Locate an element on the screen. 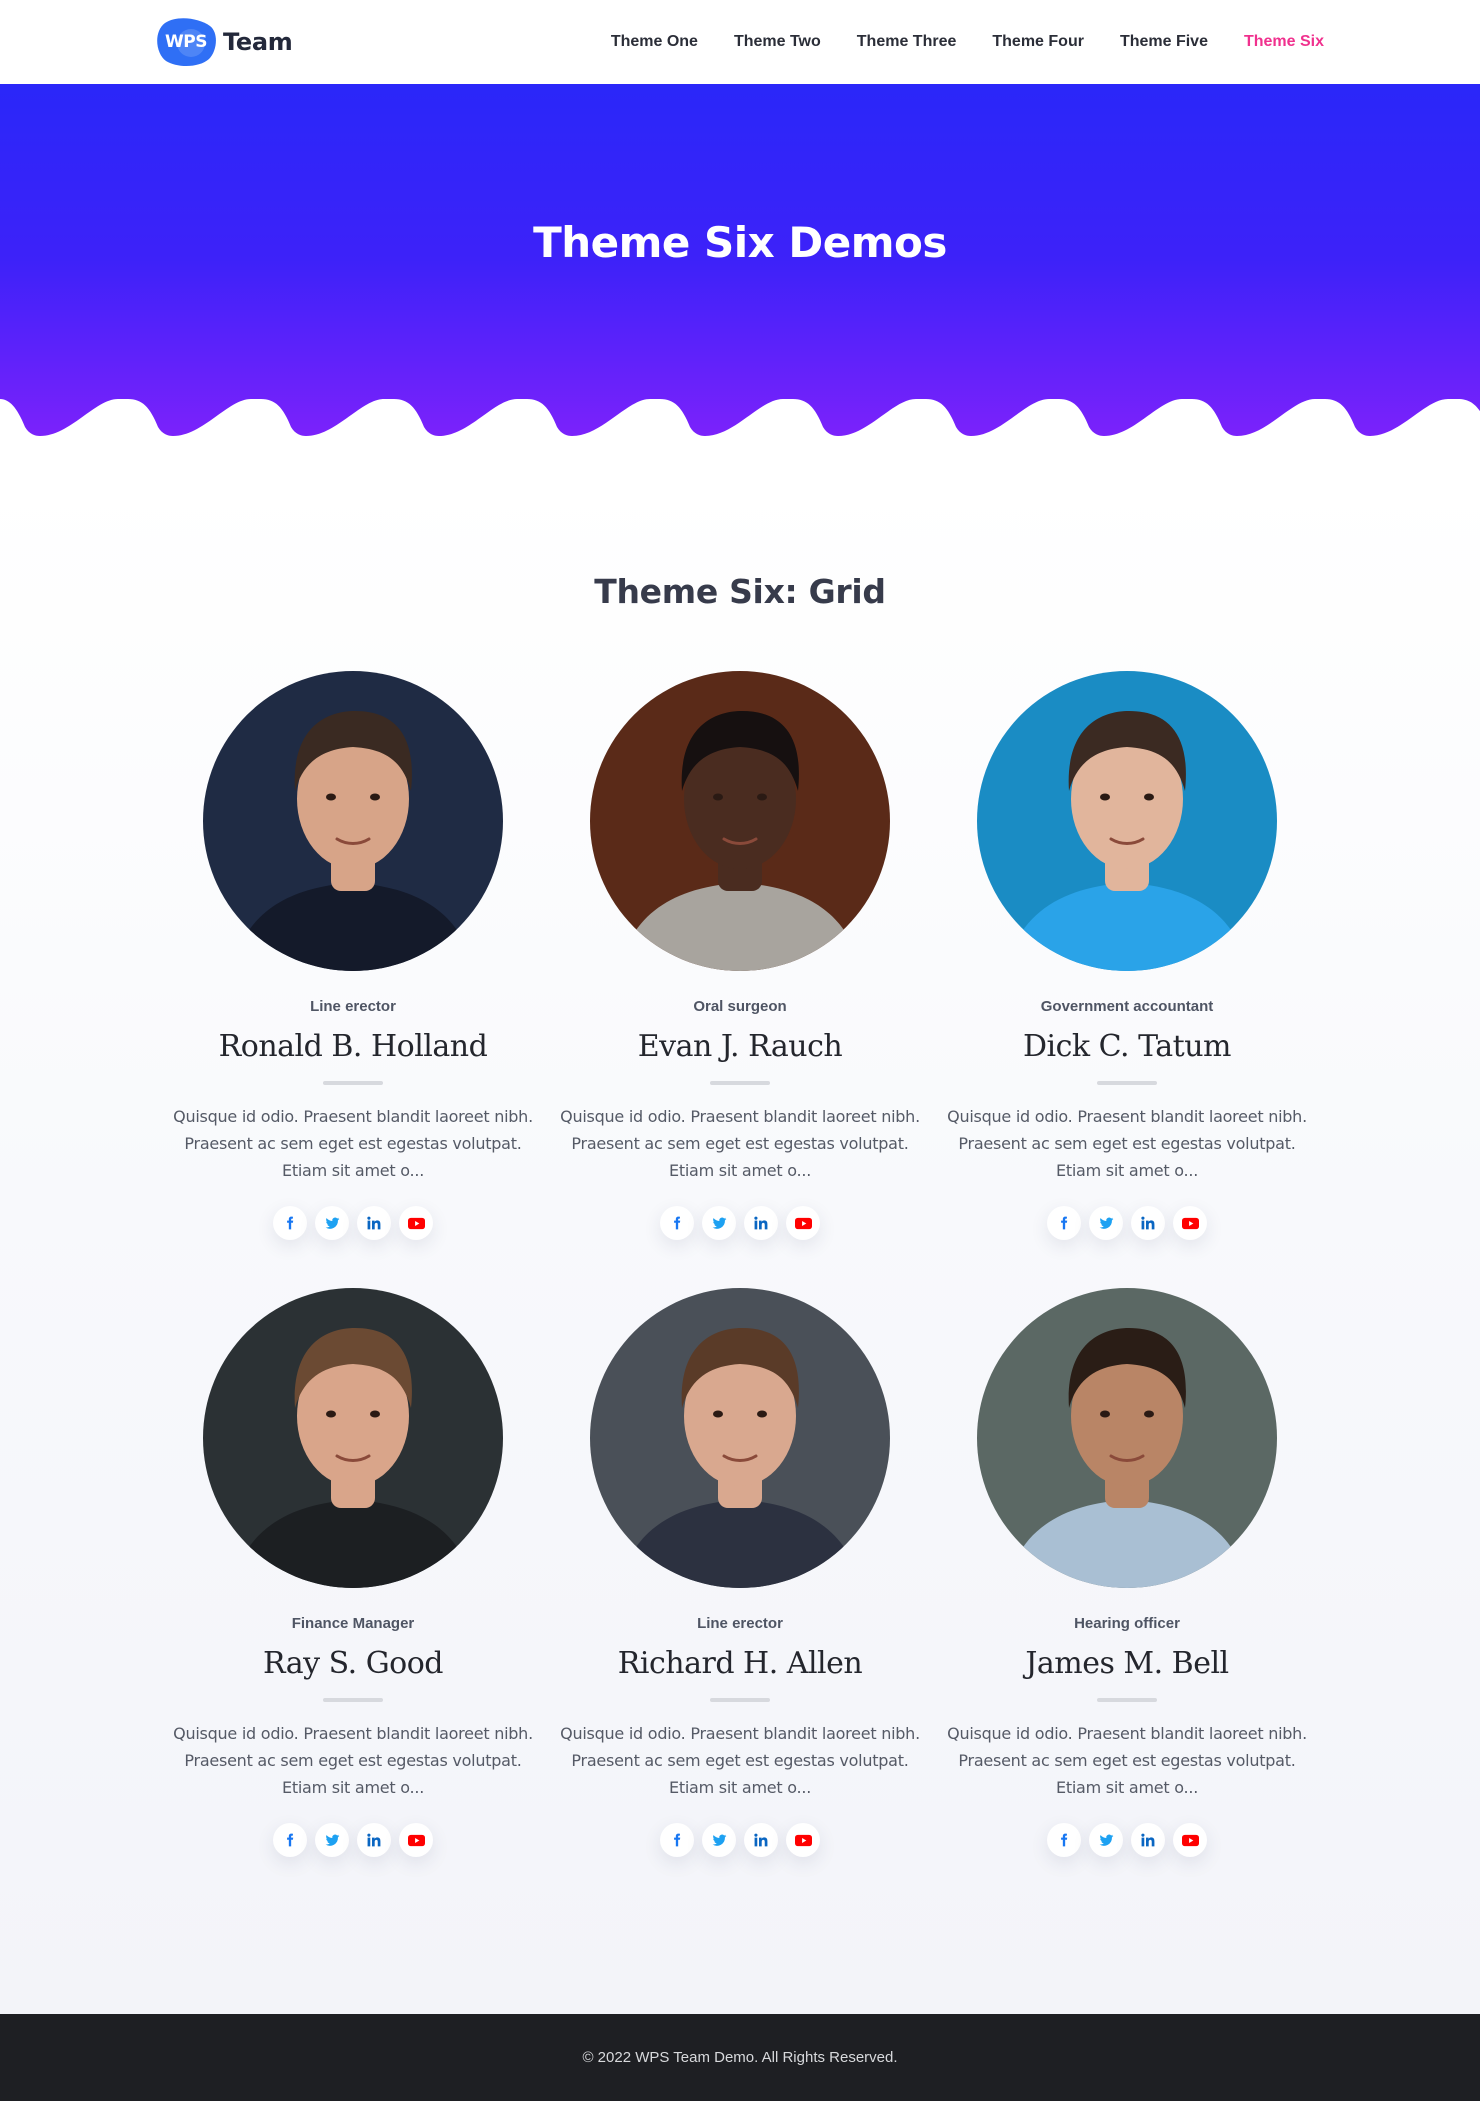  logo-badge: WPS is located at coordinates (186, 42).